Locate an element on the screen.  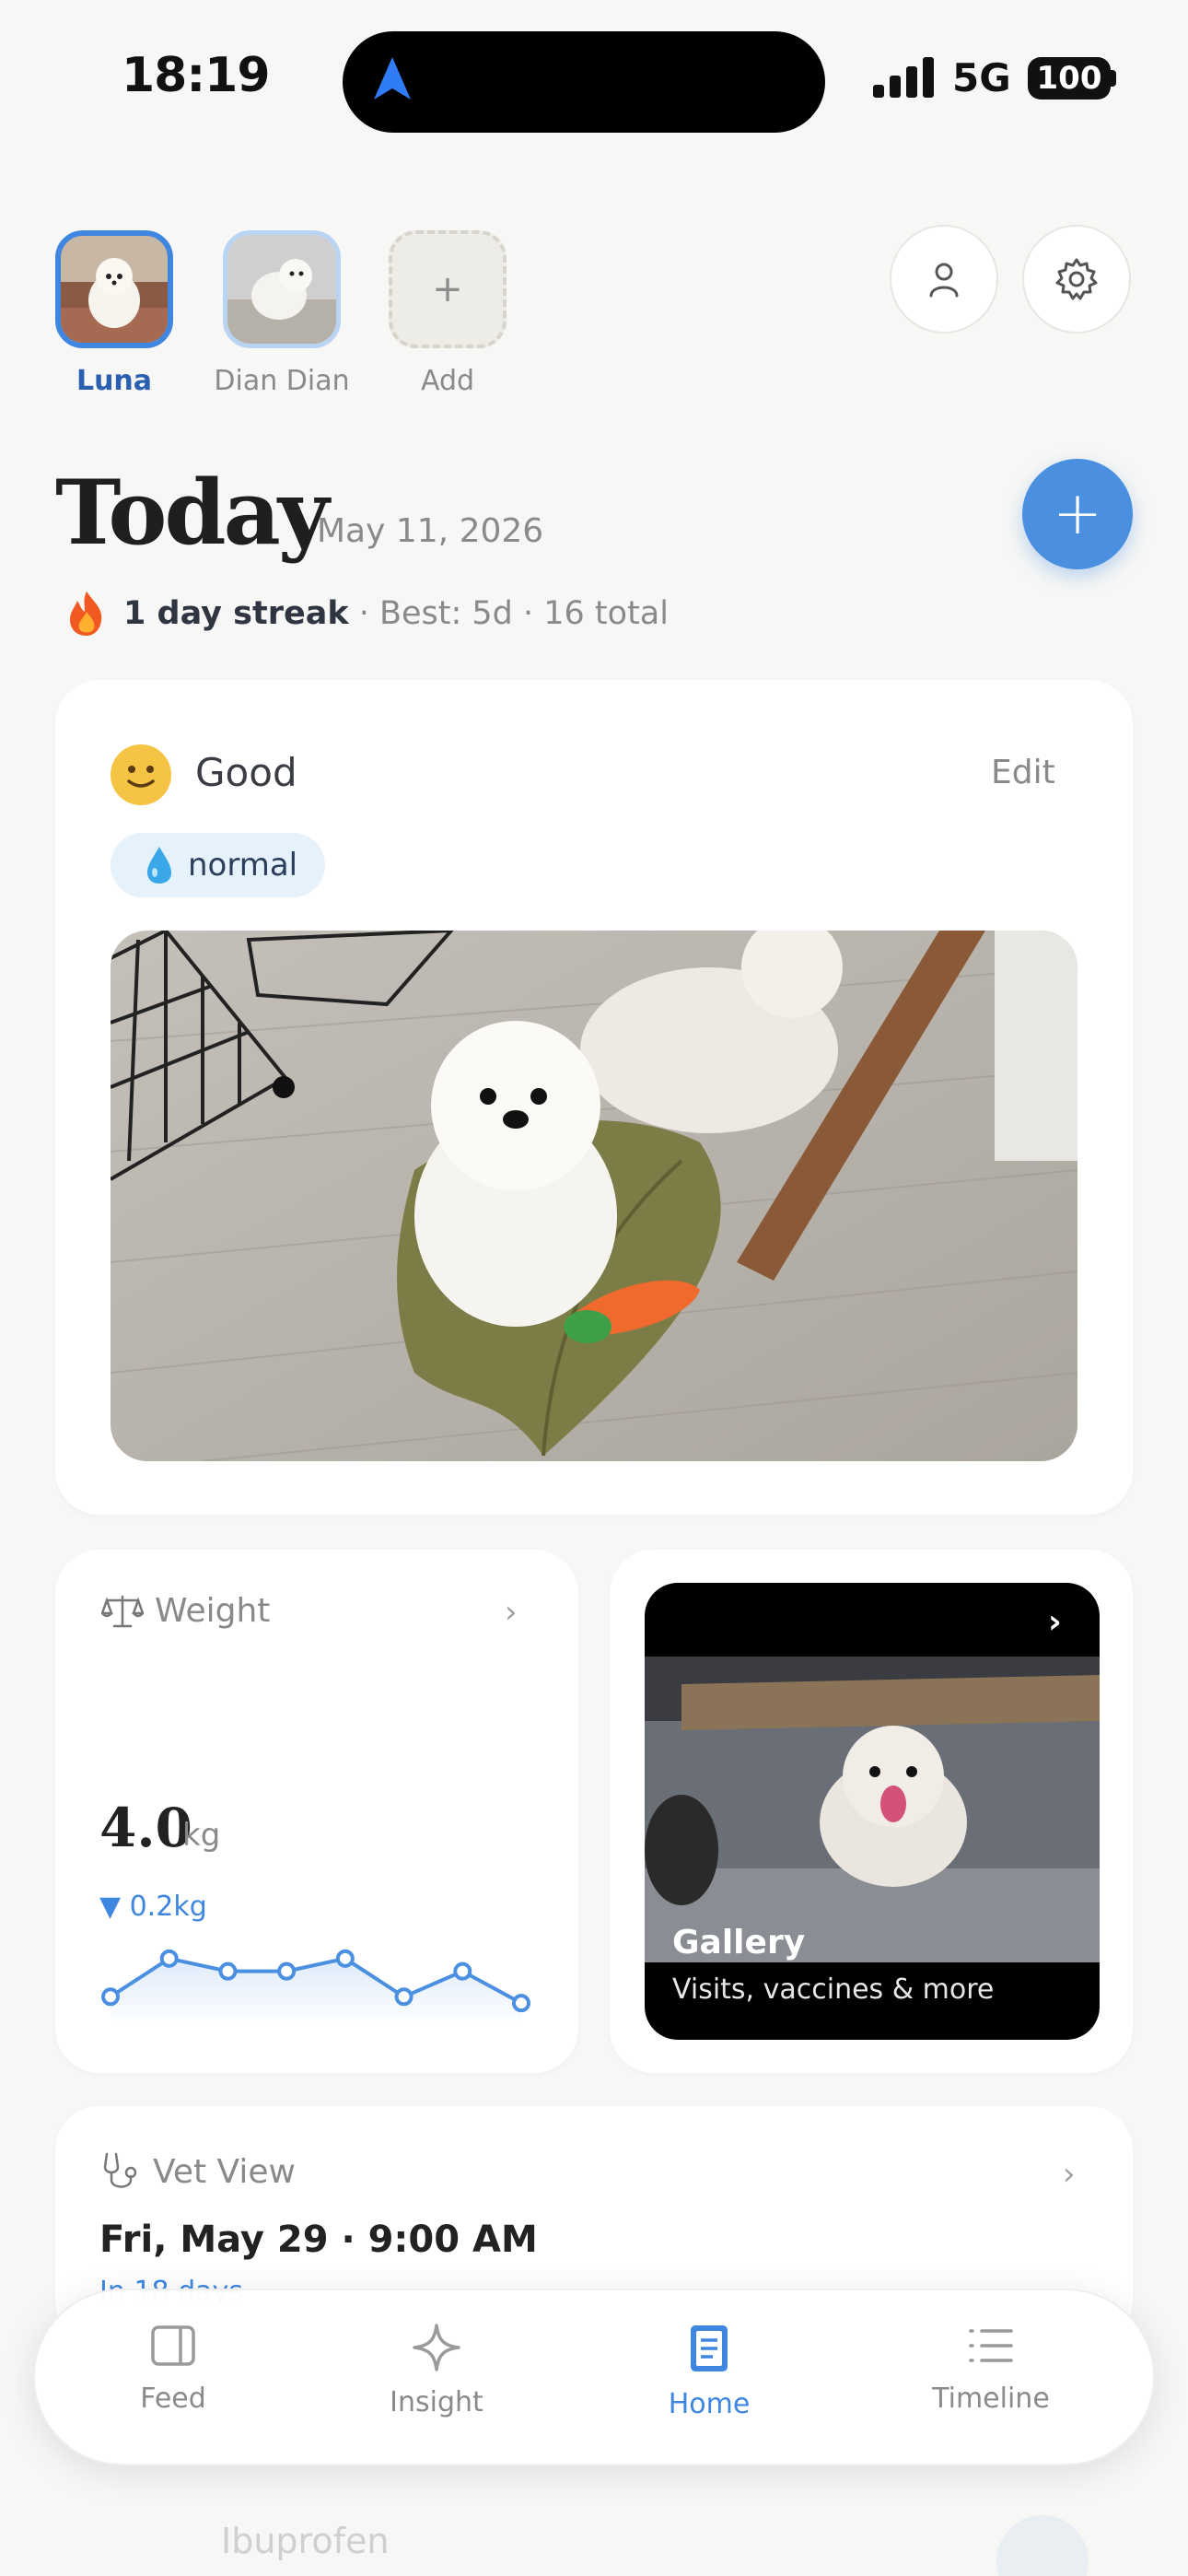
pet-avatar-dian-dian is located at coordinates (282, 289).